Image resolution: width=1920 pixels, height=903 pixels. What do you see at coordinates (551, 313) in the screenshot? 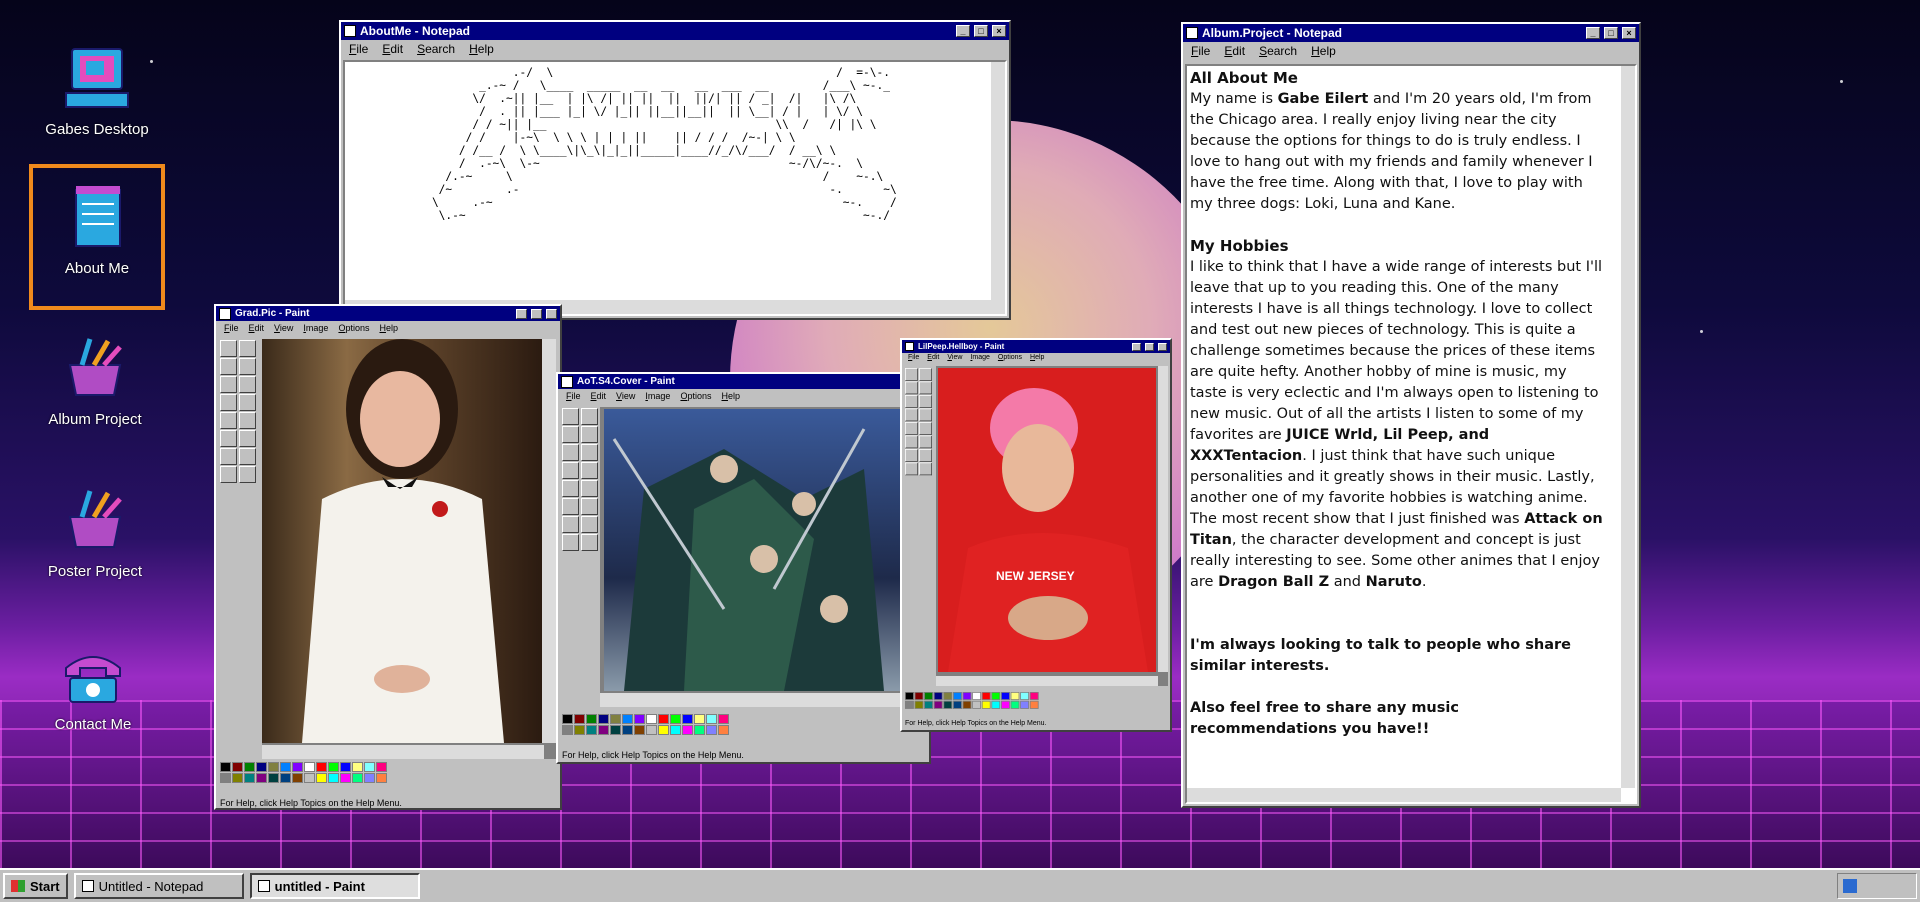
I see `close-button` at bounding box center [551, 313].